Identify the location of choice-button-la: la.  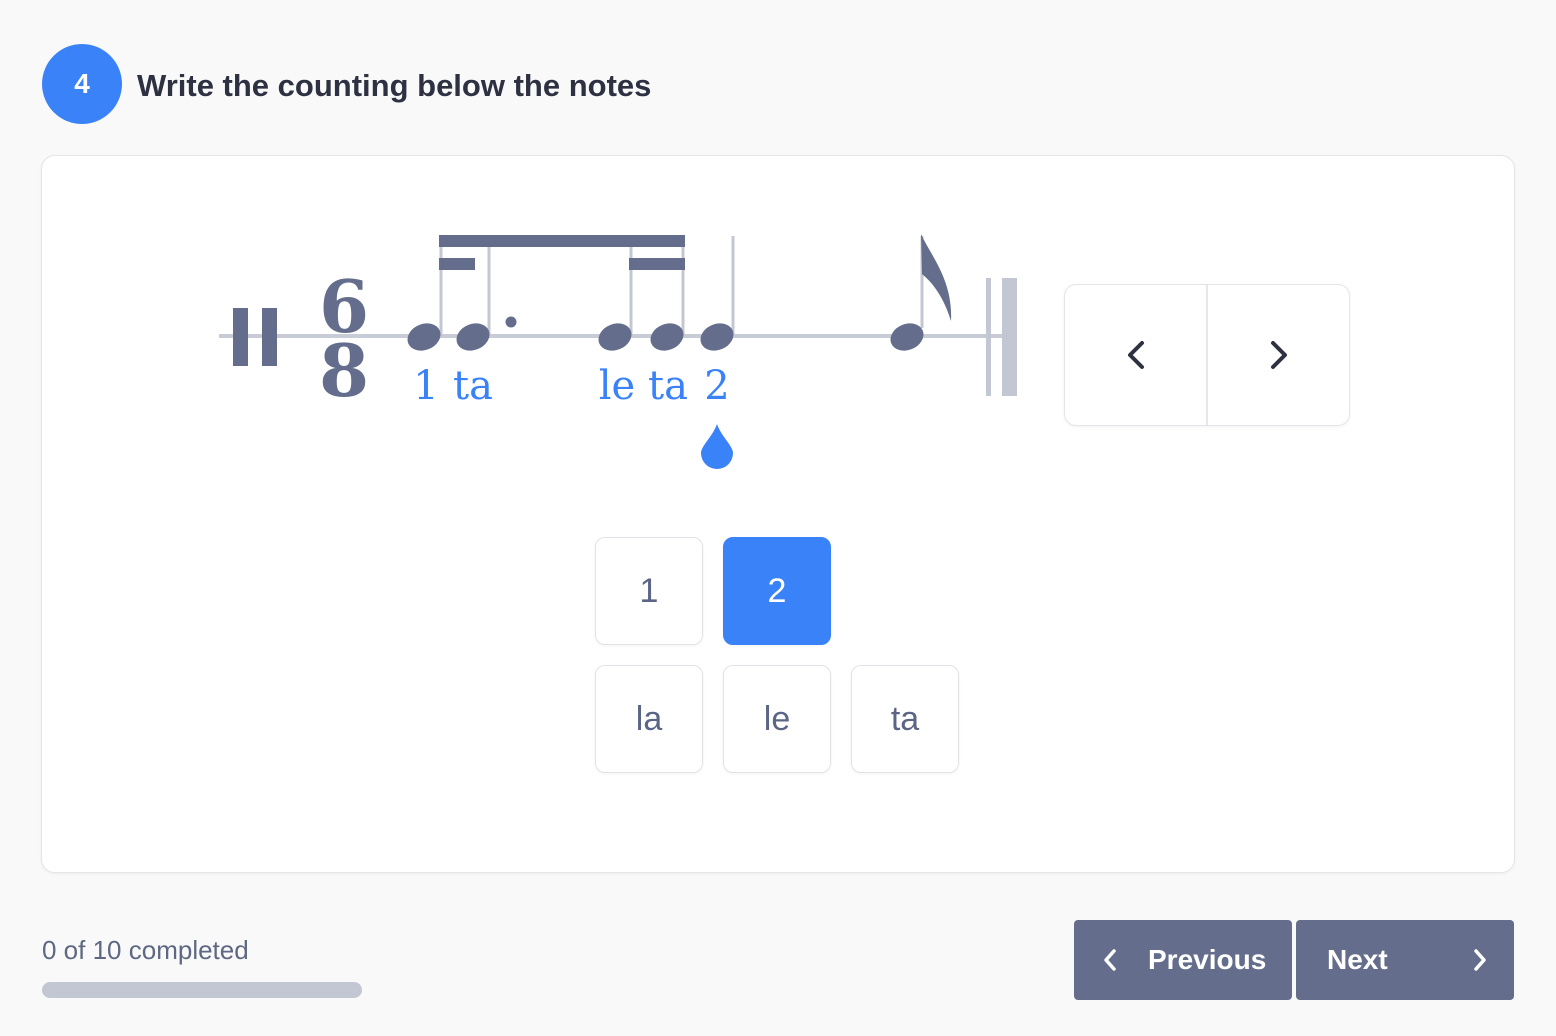
(649, 719).